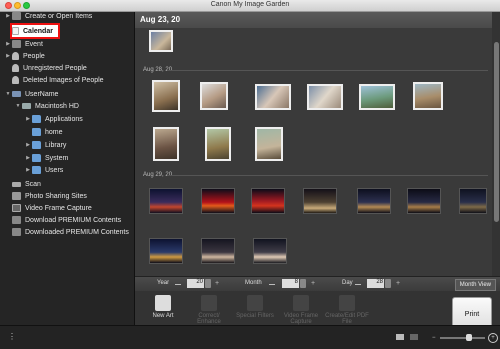 This screenshot has width=500, height=349. What do you see at coordinates (209, 303) in the screenshot?
I see `correct-enhance-icon` at bounding box center [209, 303].